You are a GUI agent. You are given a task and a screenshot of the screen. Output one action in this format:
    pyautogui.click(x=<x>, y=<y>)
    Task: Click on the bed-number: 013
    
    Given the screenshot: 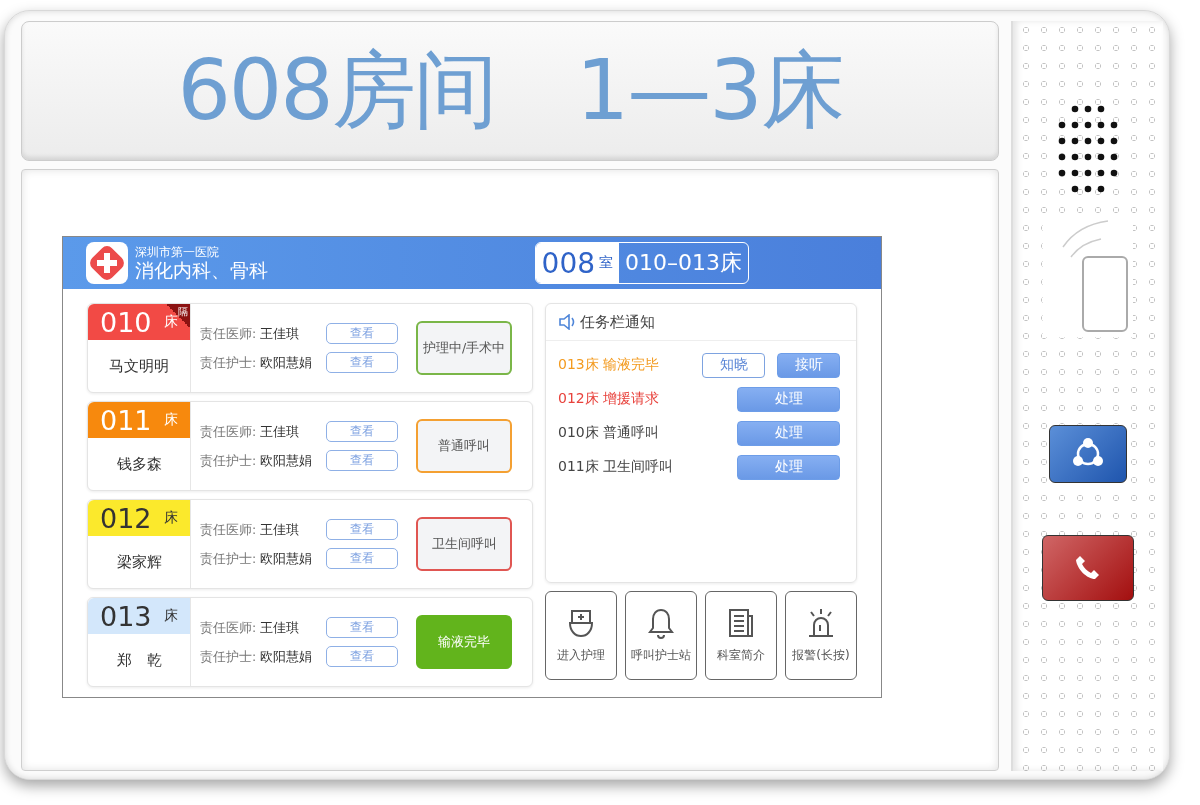 What is the action you would take?
    pyautogui.click(x=126, y=616)
    